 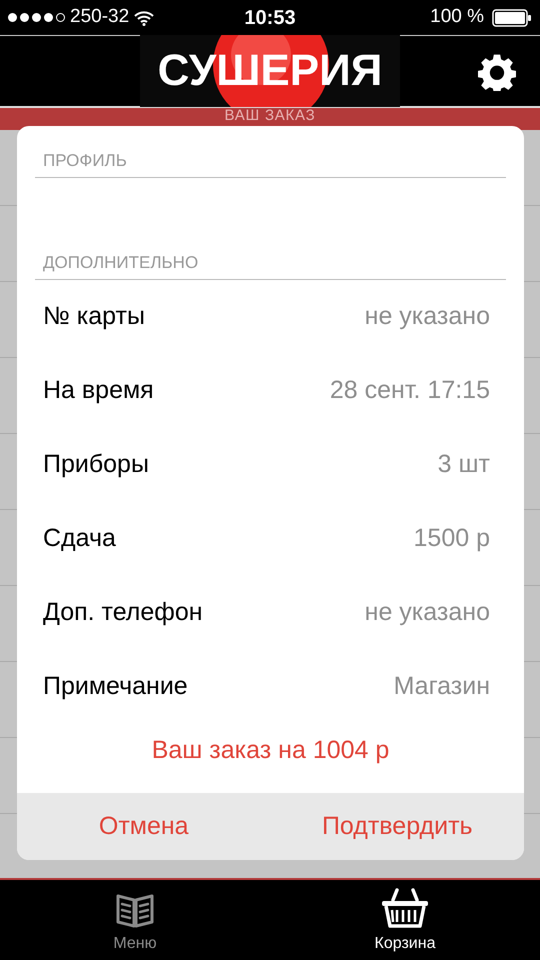 What do you see at coordinates (79, 538) in the screenshot?
I see `row-label: Сдача` at bounding box center [79, 538].